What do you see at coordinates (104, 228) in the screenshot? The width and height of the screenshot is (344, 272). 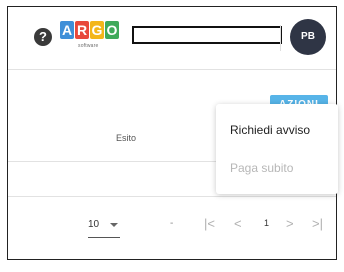 I see `page-size-select: 10` at bounding box center [104, 228].